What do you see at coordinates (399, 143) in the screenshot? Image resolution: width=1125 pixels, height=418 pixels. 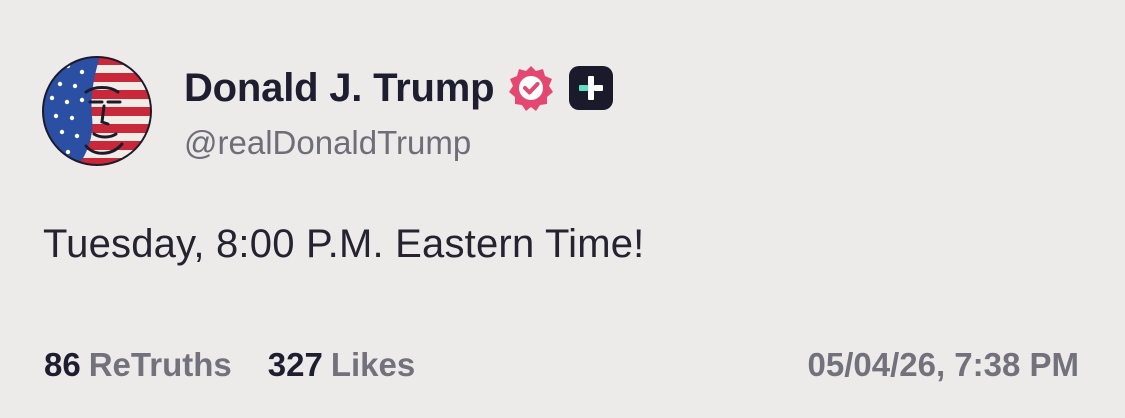 I see `author-handle: @realDonaldTrump` at bounding box center [399, 143].